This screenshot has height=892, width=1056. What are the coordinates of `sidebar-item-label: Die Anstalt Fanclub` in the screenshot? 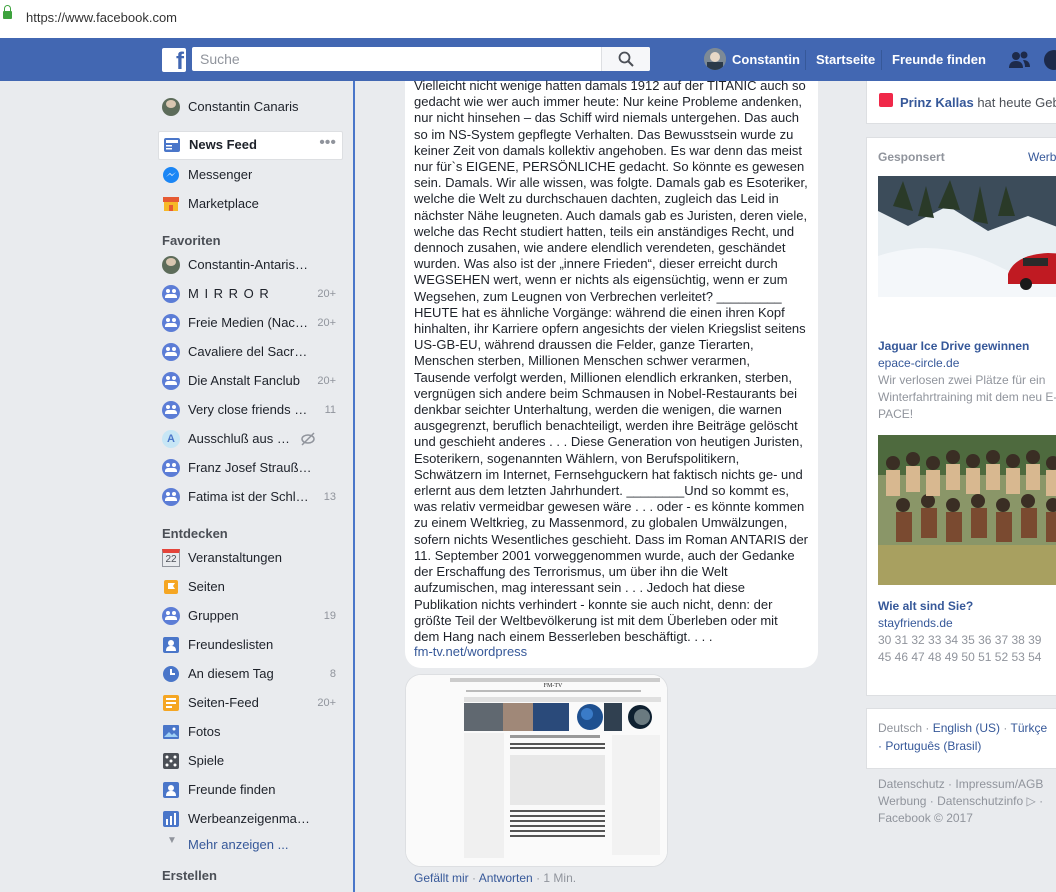 It's located at (244, 380).